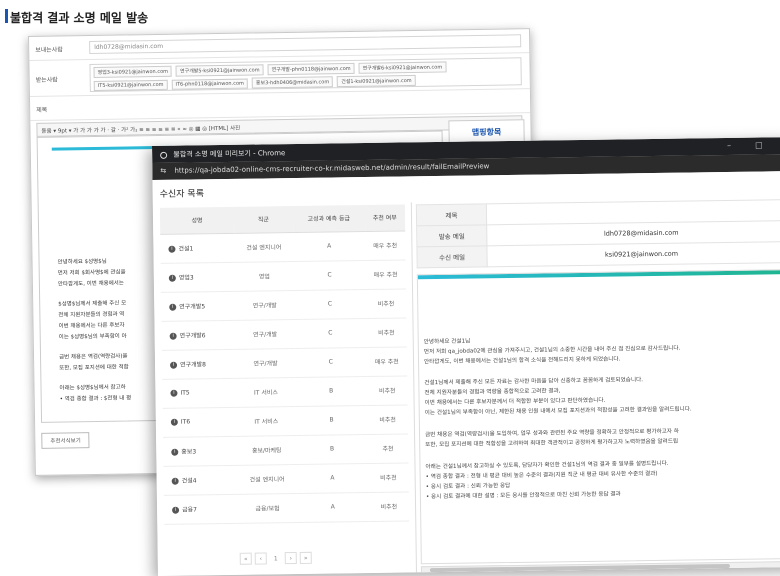 The width and height of the screenshot is (780, 576). What do you see at coordinates (267, 508) in the screenshot?
I see `recipient-job: 금융/보험` at bounding box center [267, 508].